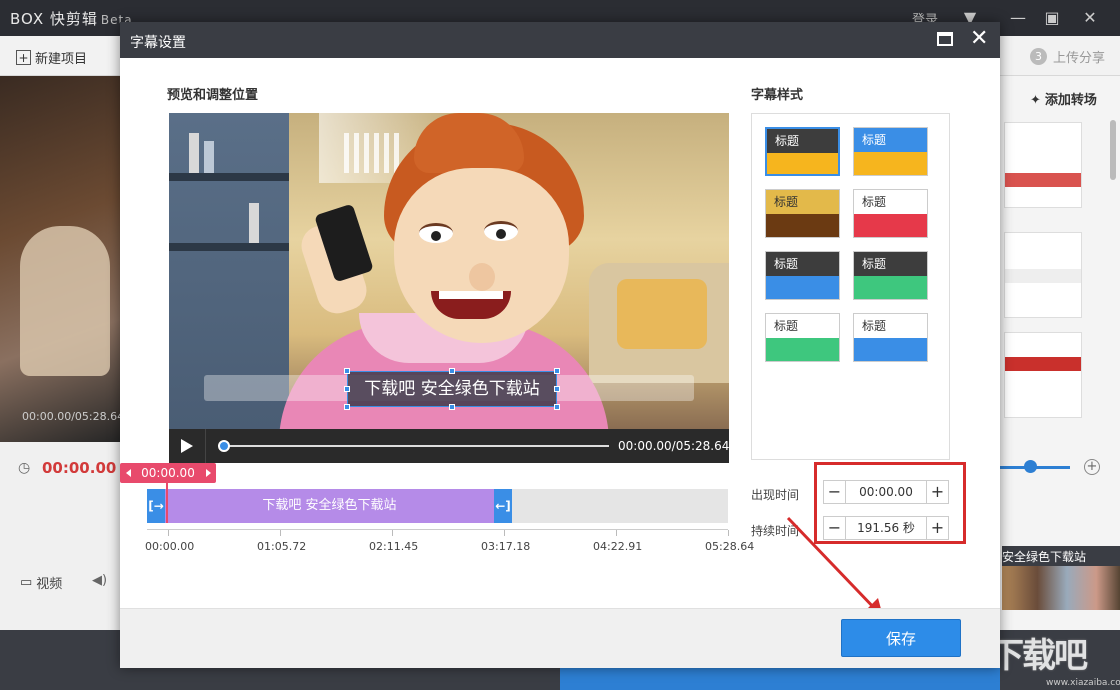 The width and height of the screenshot is (1120, 690). I want to click on annotation-arrow, so click(835, 568).